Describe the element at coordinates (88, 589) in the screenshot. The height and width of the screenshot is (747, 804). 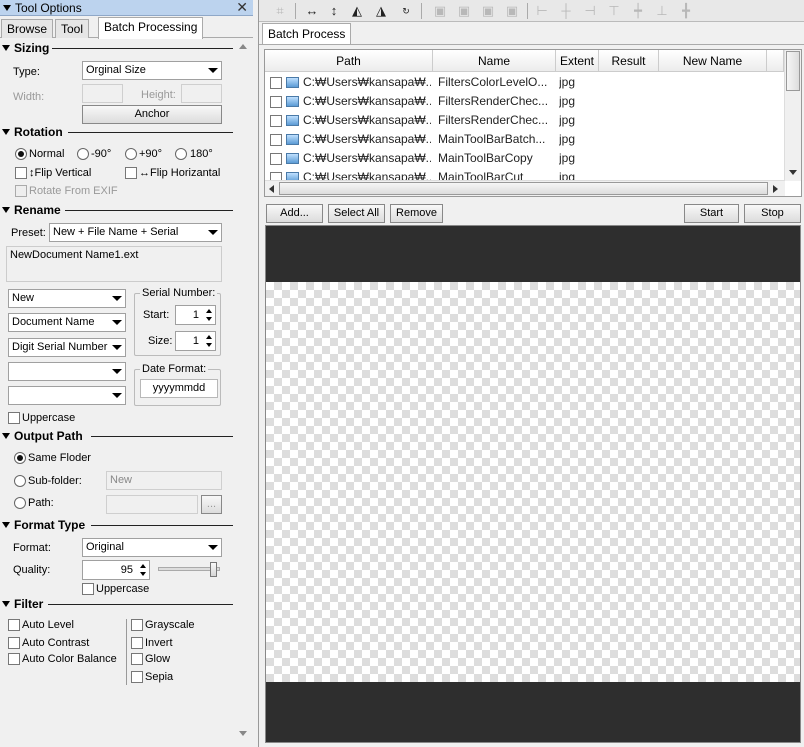
I see `format-uppercase-checkbox` at that location.